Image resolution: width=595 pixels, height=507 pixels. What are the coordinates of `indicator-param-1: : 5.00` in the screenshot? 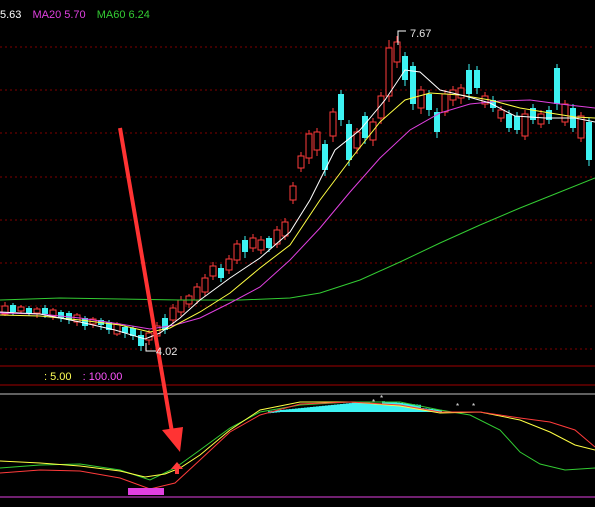 It's located at (58, 377).